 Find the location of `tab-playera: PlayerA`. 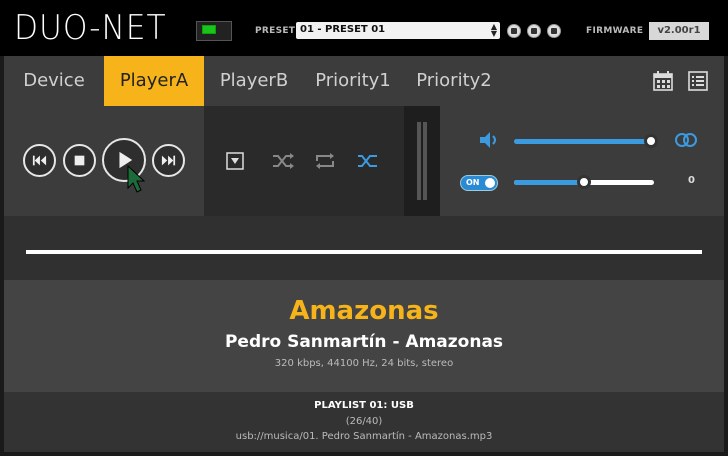

tab-playera: PlayerA is located at coordinates (154, 81).